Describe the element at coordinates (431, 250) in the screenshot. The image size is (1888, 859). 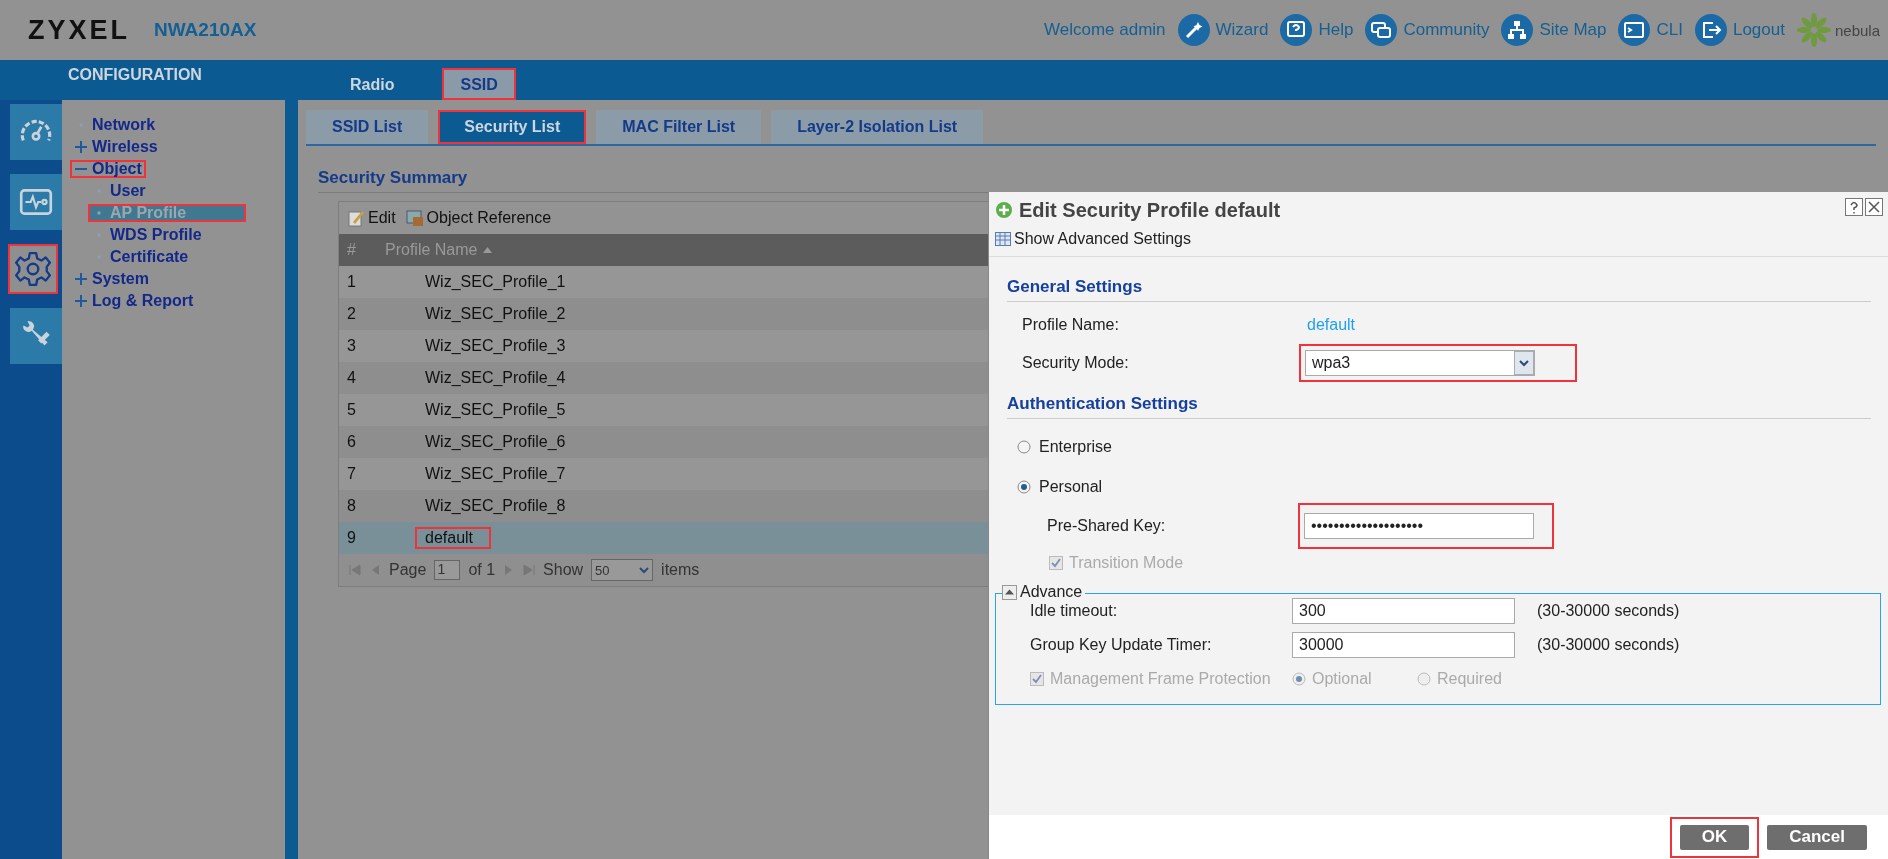
I see `column-header: Profile Name` at that location.